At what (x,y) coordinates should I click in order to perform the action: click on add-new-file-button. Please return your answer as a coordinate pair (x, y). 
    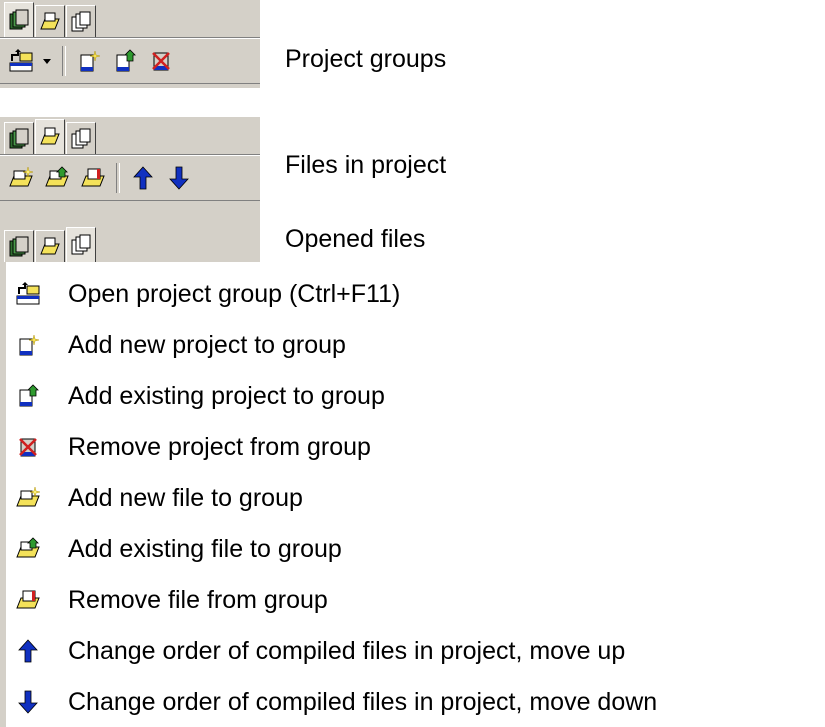
    Looking at the image, I should click on (21, 178).